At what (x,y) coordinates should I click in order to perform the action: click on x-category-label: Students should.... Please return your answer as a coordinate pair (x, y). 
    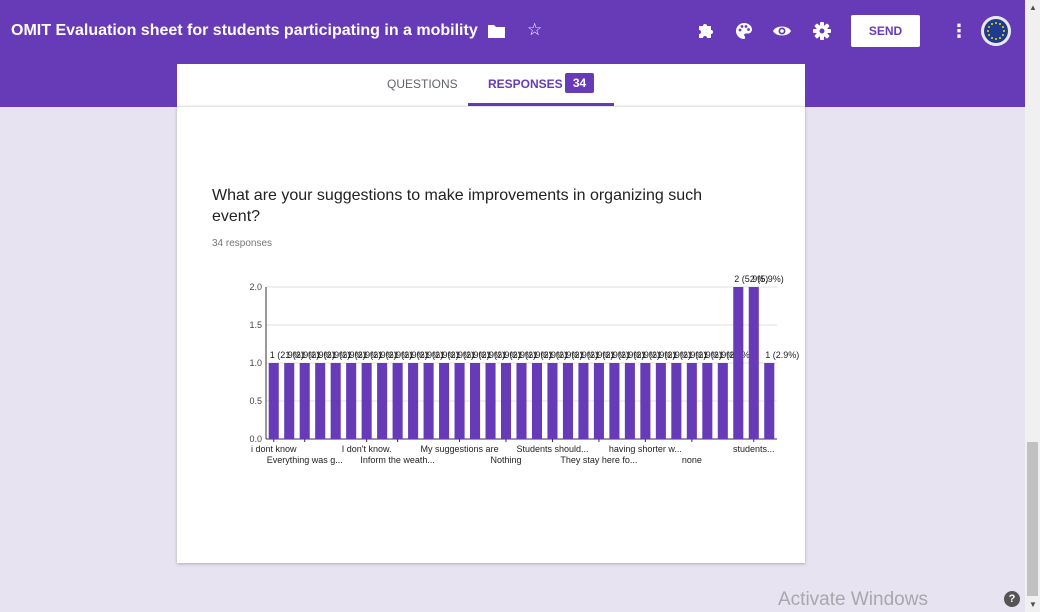
    Looking at the image, I should click on (552, 449).